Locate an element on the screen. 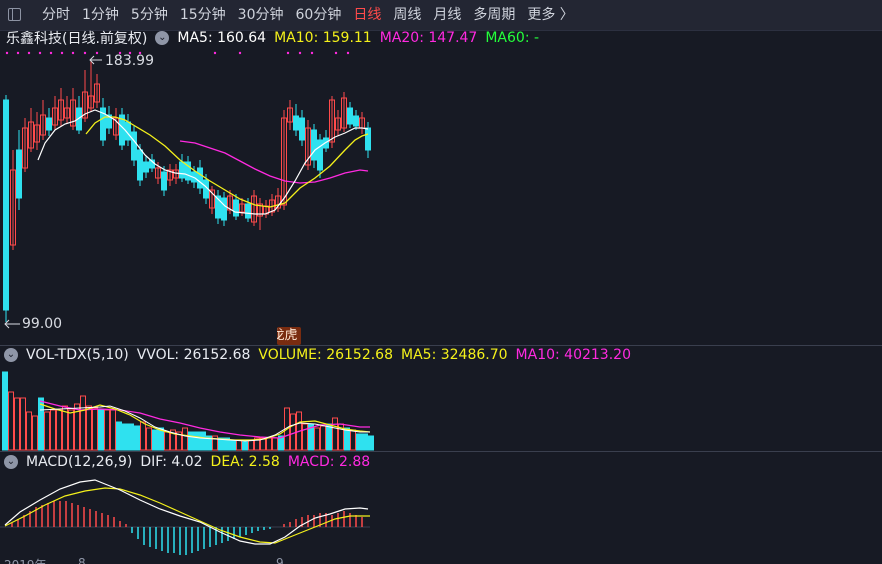 The width and height of the screenshot is (882, 564). high-price-label: 183.99 is located at coordinates (129, 61).